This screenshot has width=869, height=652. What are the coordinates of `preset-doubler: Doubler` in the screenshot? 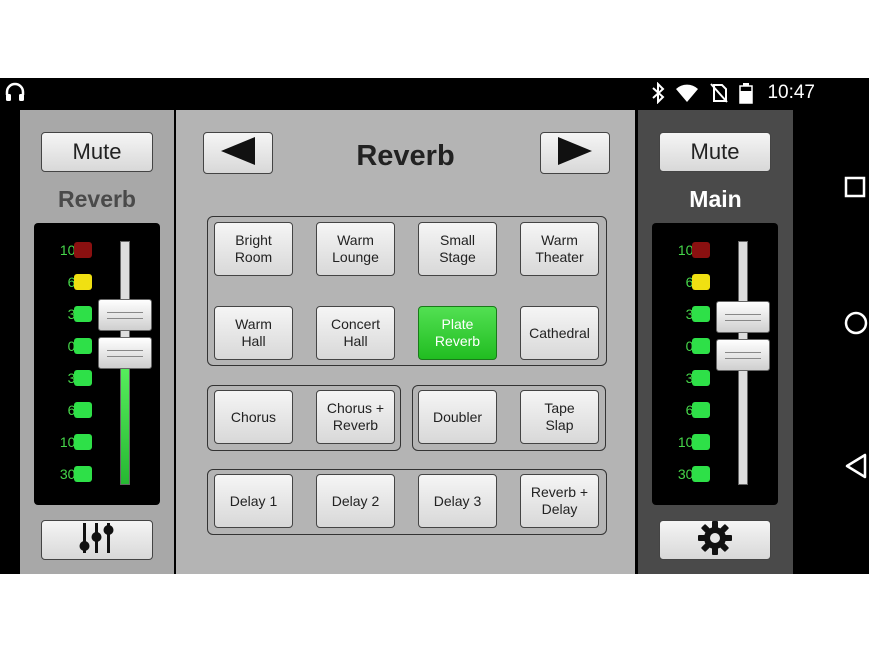 It's located at (457, 417).